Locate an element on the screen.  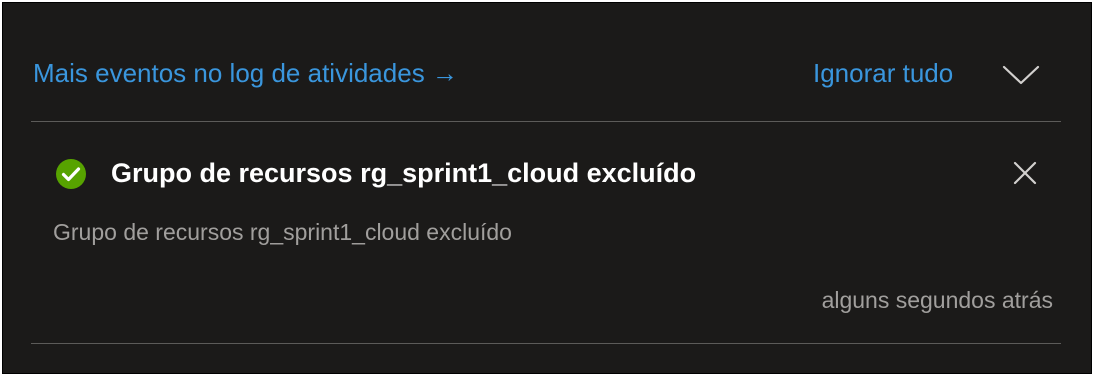
activity-log-link: Mais eventos no log de atividades → is located at coordinates (245, 73).